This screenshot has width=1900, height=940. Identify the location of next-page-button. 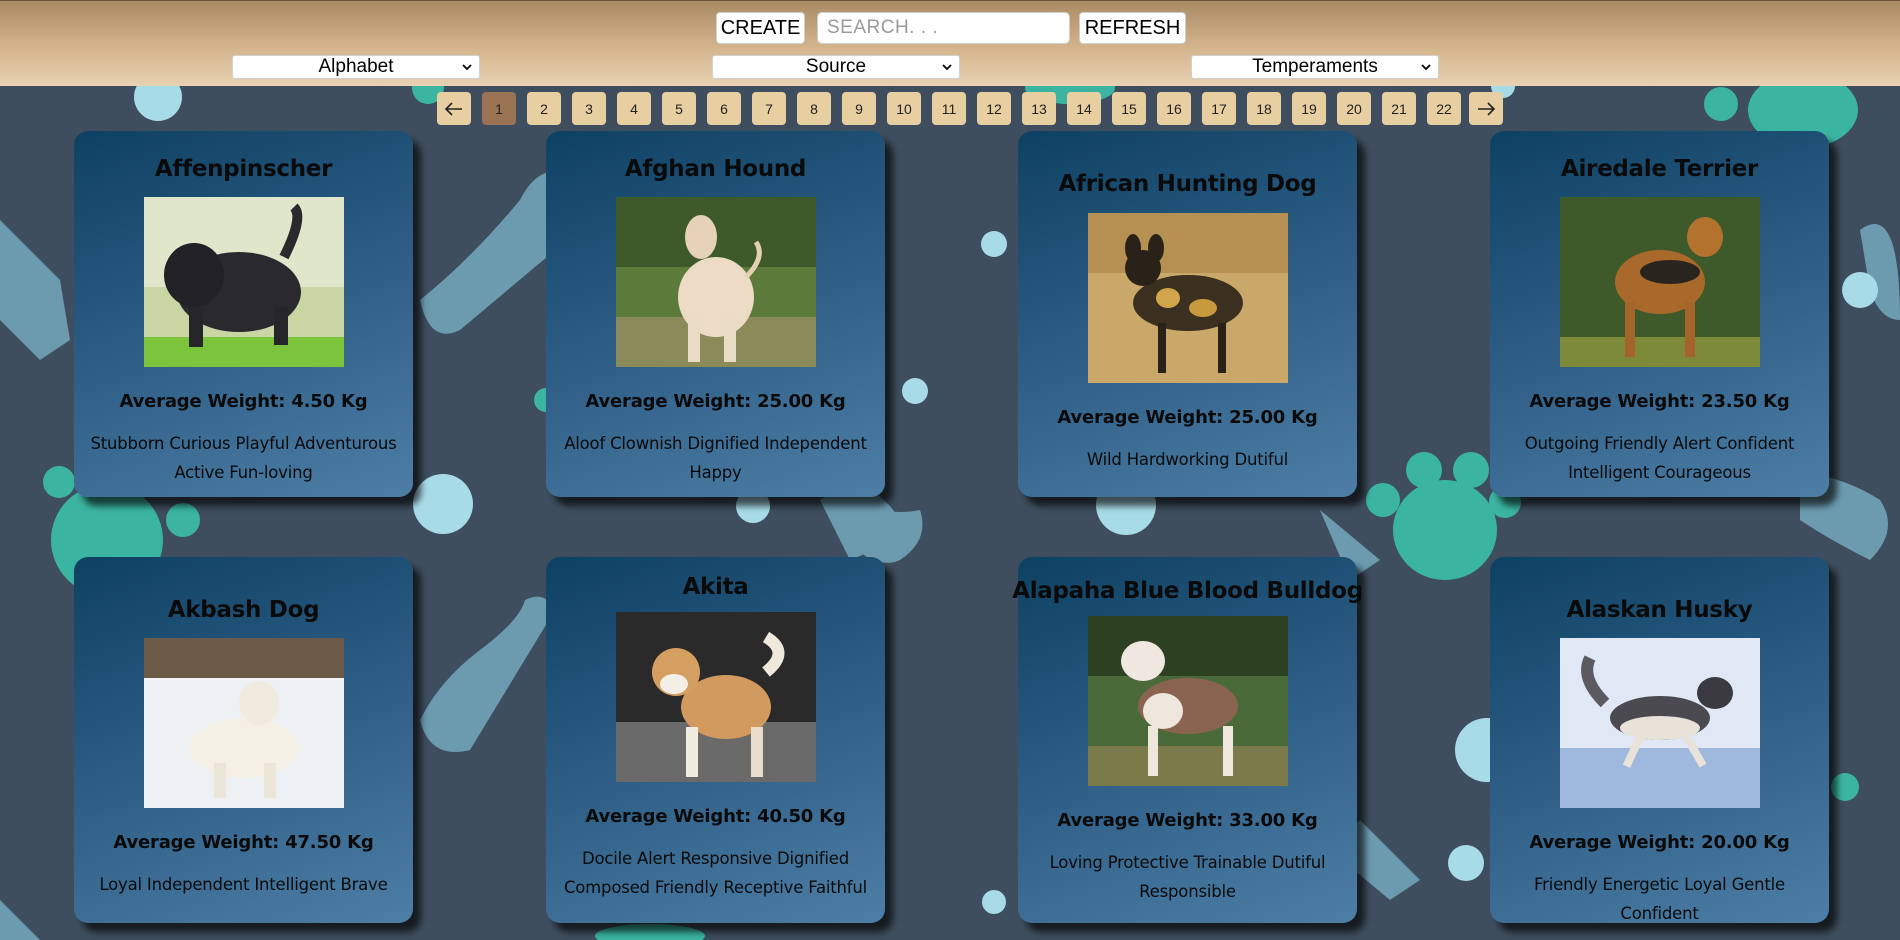
(1486, 108).